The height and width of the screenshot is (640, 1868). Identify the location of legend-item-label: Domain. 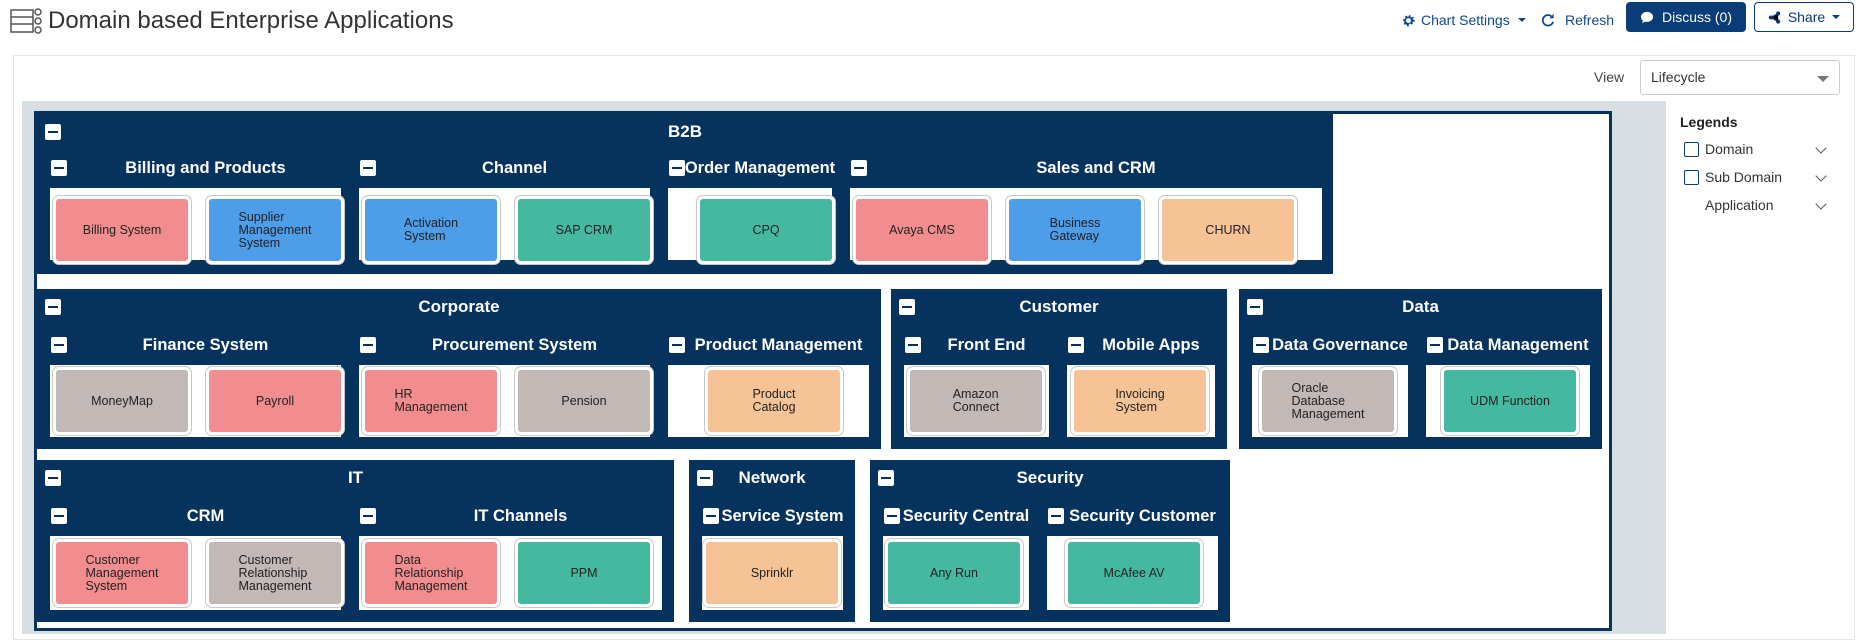
(1729, 149).